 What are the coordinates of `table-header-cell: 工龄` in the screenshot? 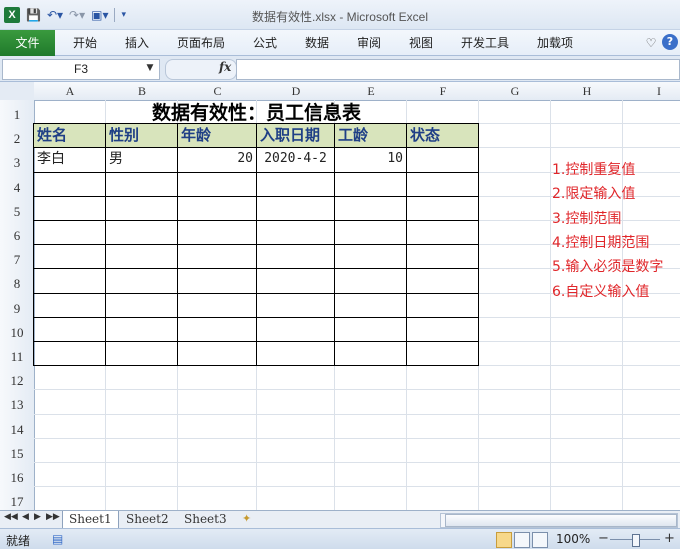 It's located at (371, 136).